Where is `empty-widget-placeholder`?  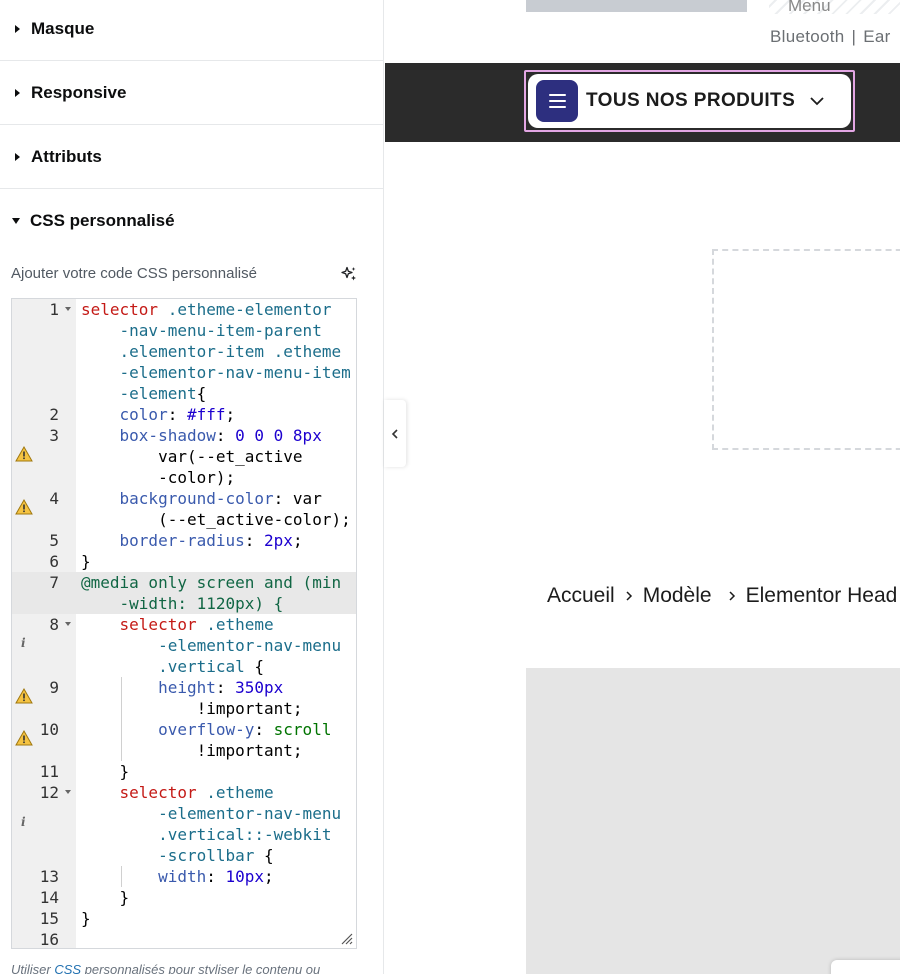 empty-widget-placeholder is located at coordinates (806, 349).